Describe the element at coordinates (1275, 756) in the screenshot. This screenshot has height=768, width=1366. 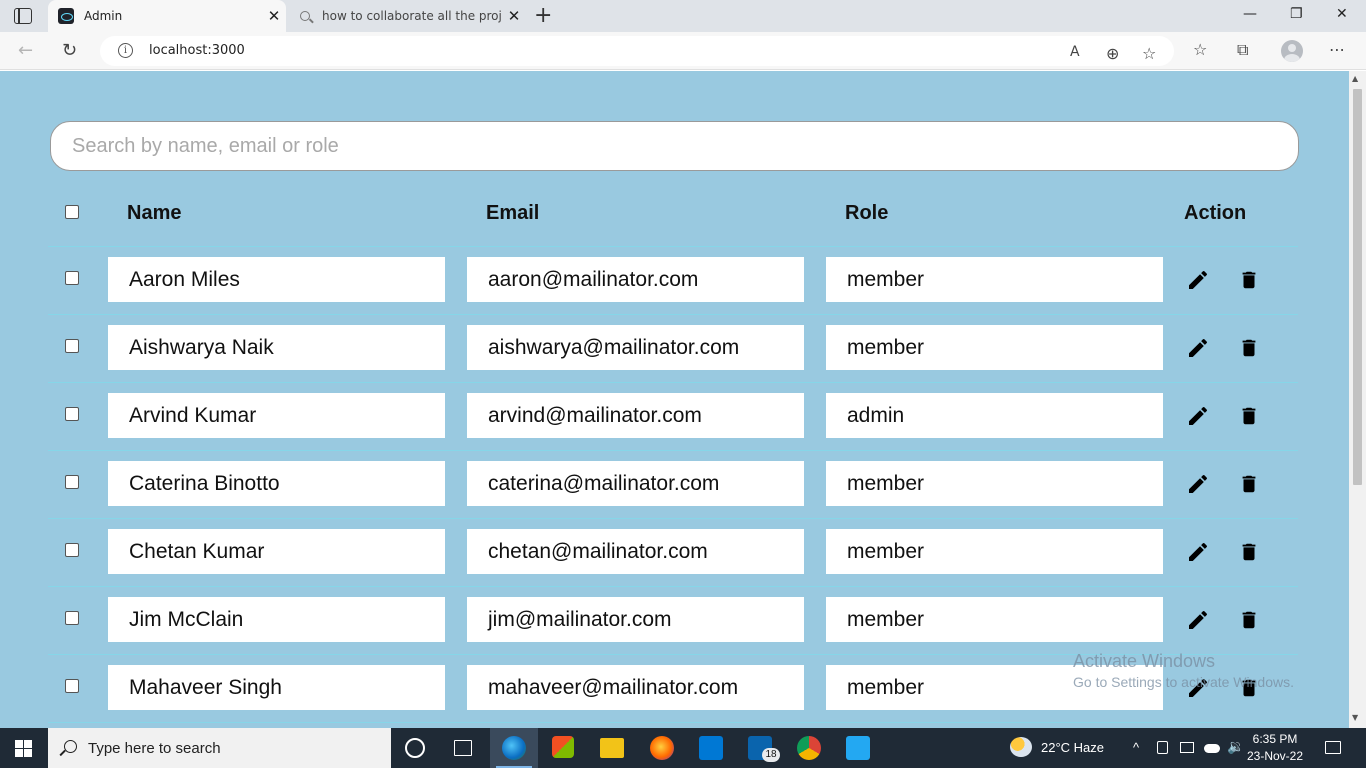
I see `clock-date: 23-Nov-22` at that location.